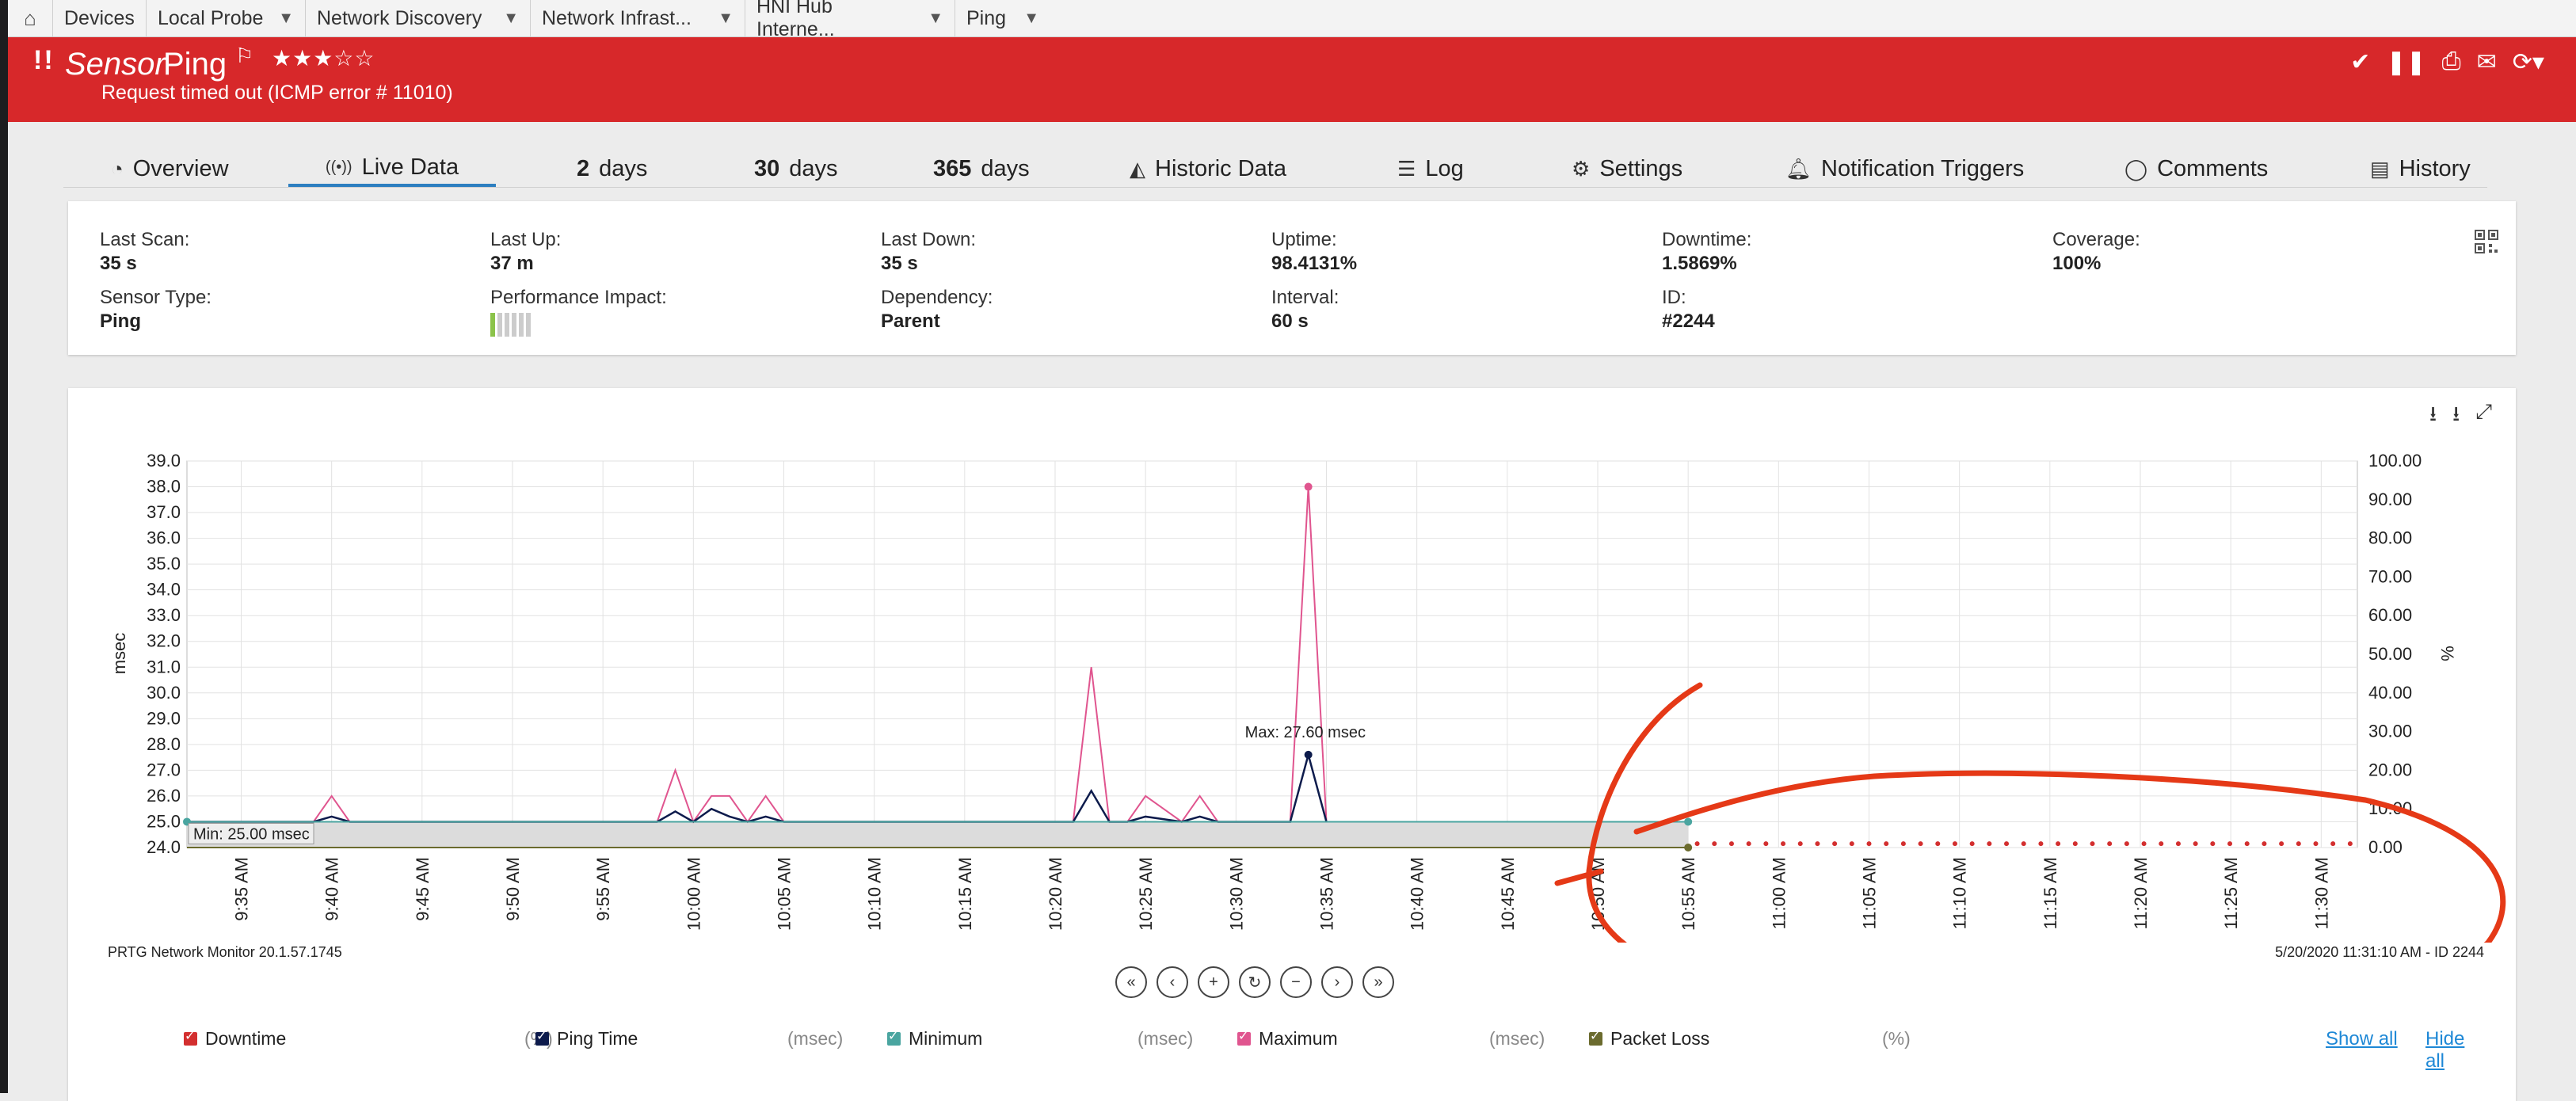 The width and height of the screenshot is (2576, 1101). Describe the element at coordinates (1508, 894) in the screenshot. I see `x-tick-label: 10:45 AM` at that location.